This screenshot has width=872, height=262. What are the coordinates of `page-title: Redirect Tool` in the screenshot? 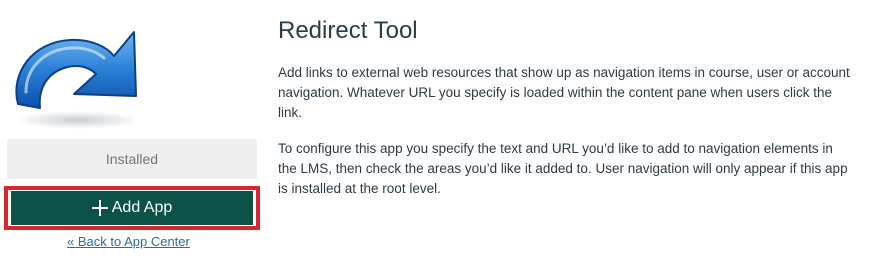 It's located at (348, 30).